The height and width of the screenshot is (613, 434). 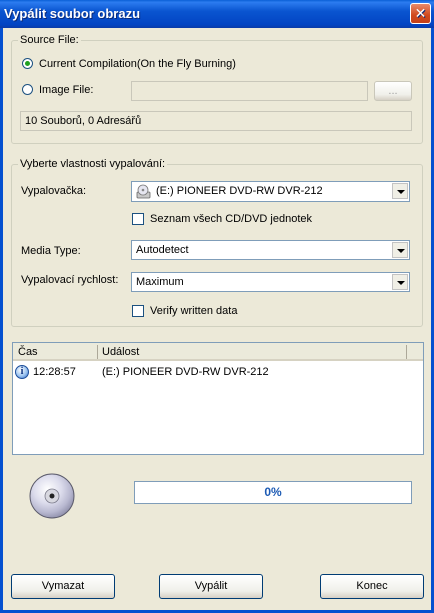 I want to click on drive-label: Vypalovačka:, so click(x=54, y=191).